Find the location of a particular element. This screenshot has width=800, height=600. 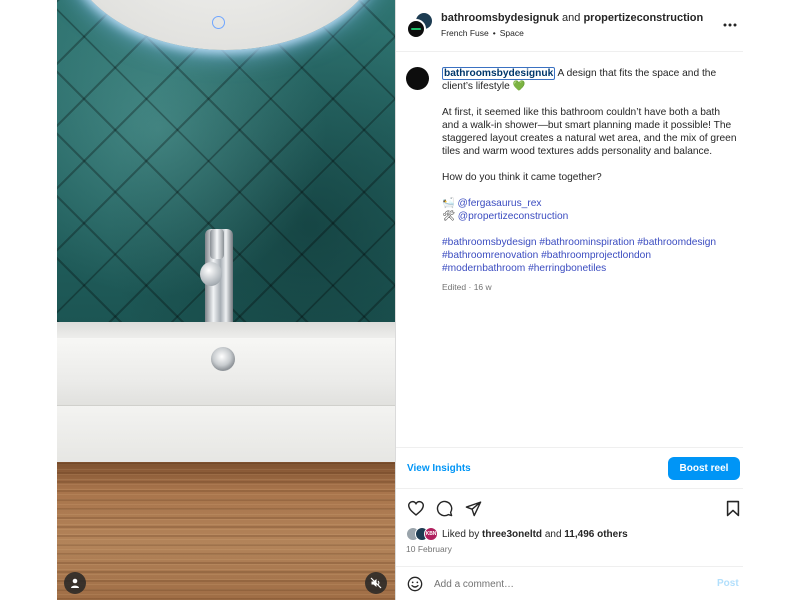

comment-composer: Post is located at coordinates (570, 583).